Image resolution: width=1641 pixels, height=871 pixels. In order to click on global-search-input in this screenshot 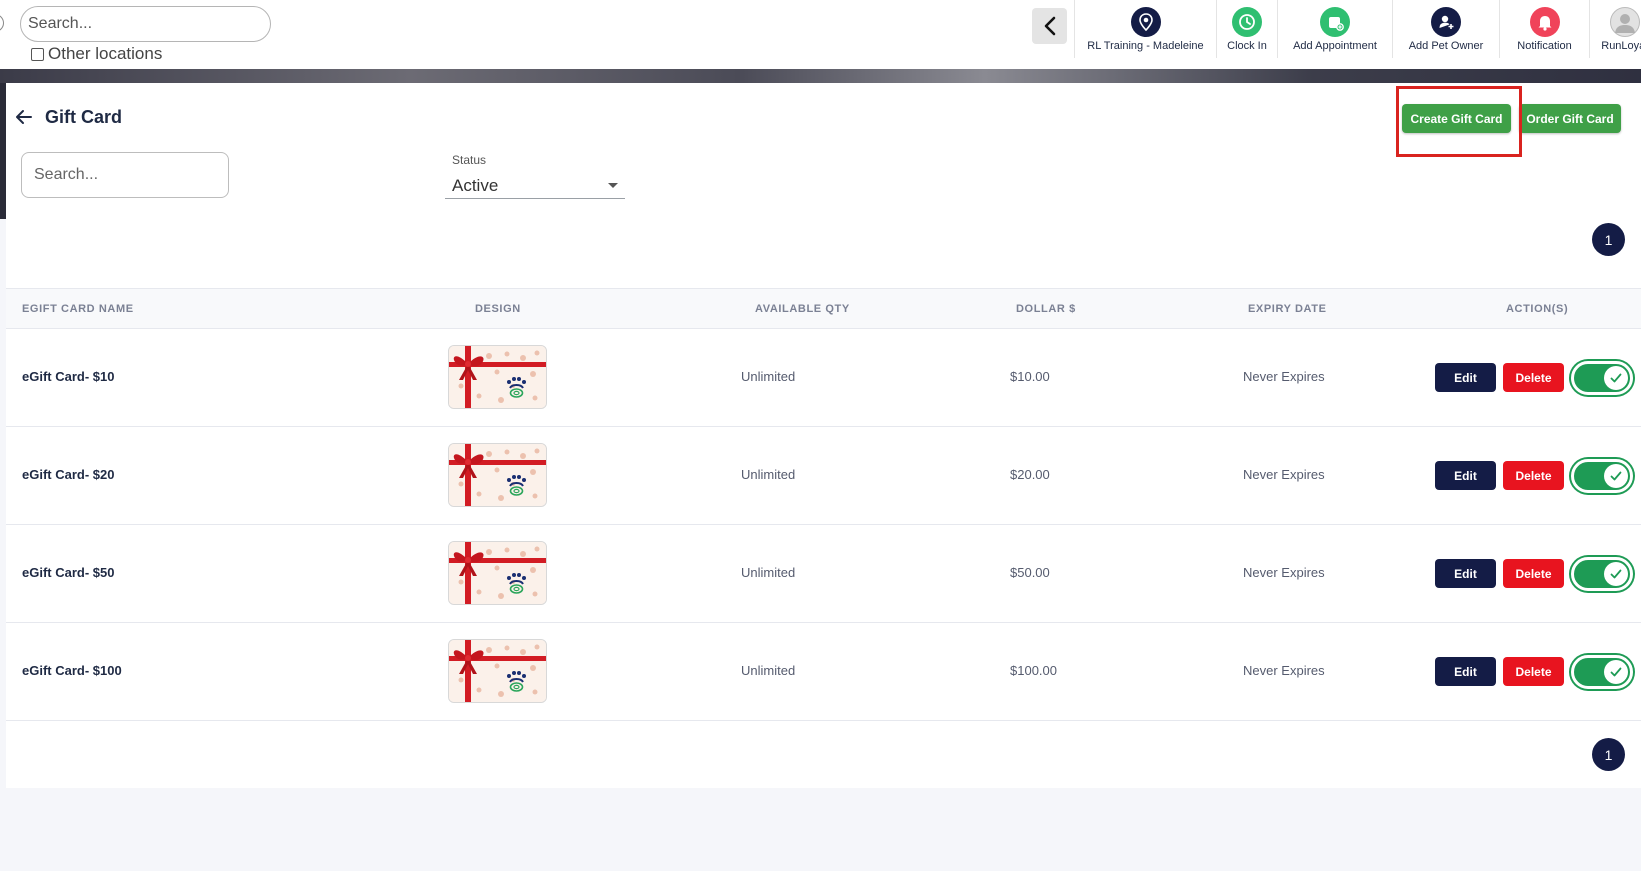, I will do `click(145, 24)`.